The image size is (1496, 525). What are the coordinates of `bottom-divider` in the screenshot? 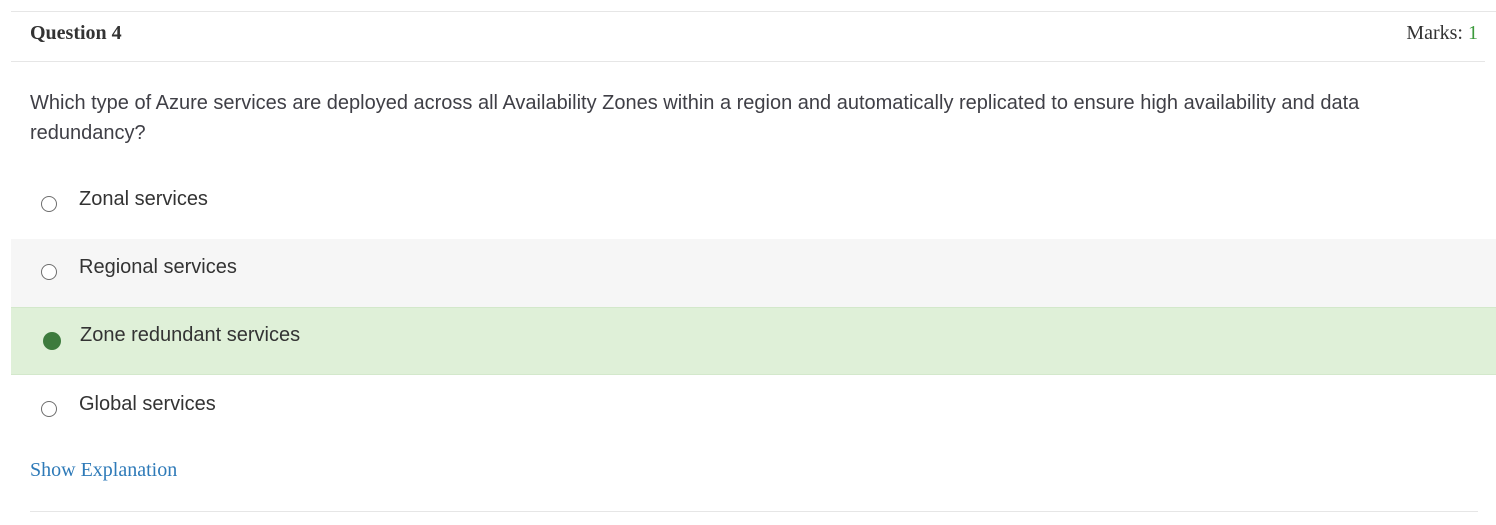 It's located at (754, 511).